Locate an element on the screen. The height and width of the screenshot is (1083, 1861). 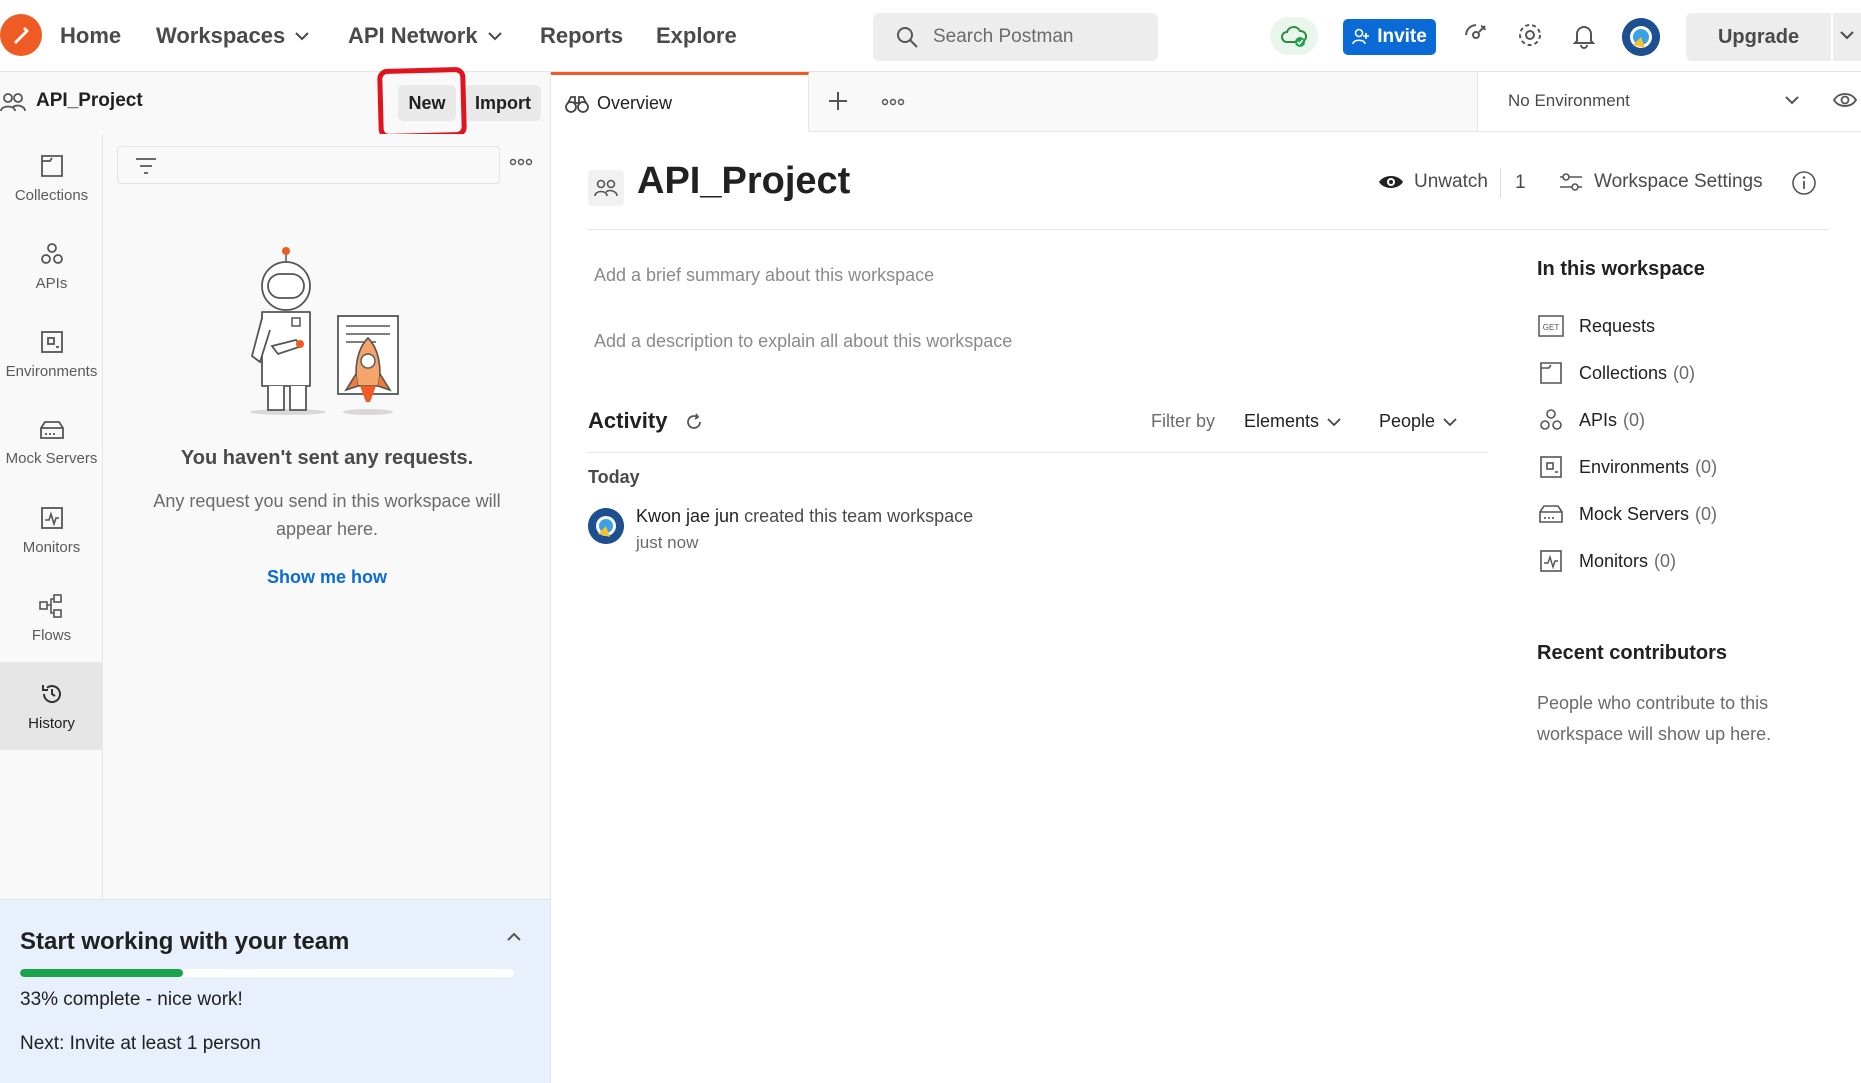
progress-bar is located at coordinates (267, 973).